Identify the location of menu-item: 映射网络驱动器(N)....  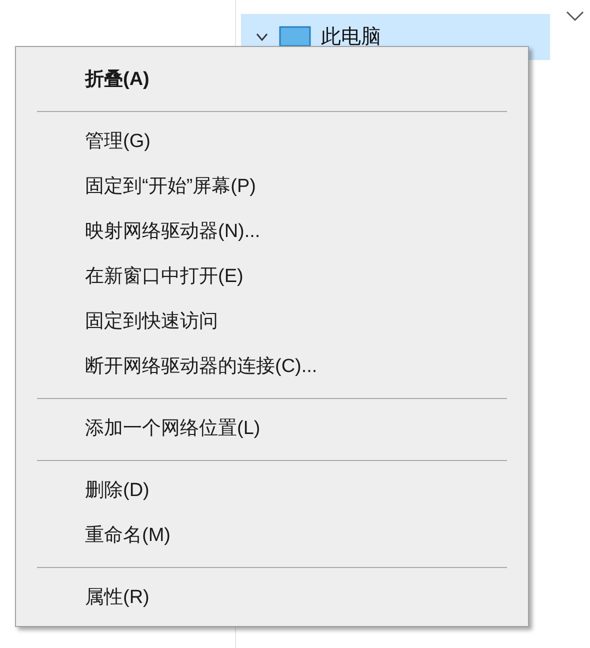
(272, 232).